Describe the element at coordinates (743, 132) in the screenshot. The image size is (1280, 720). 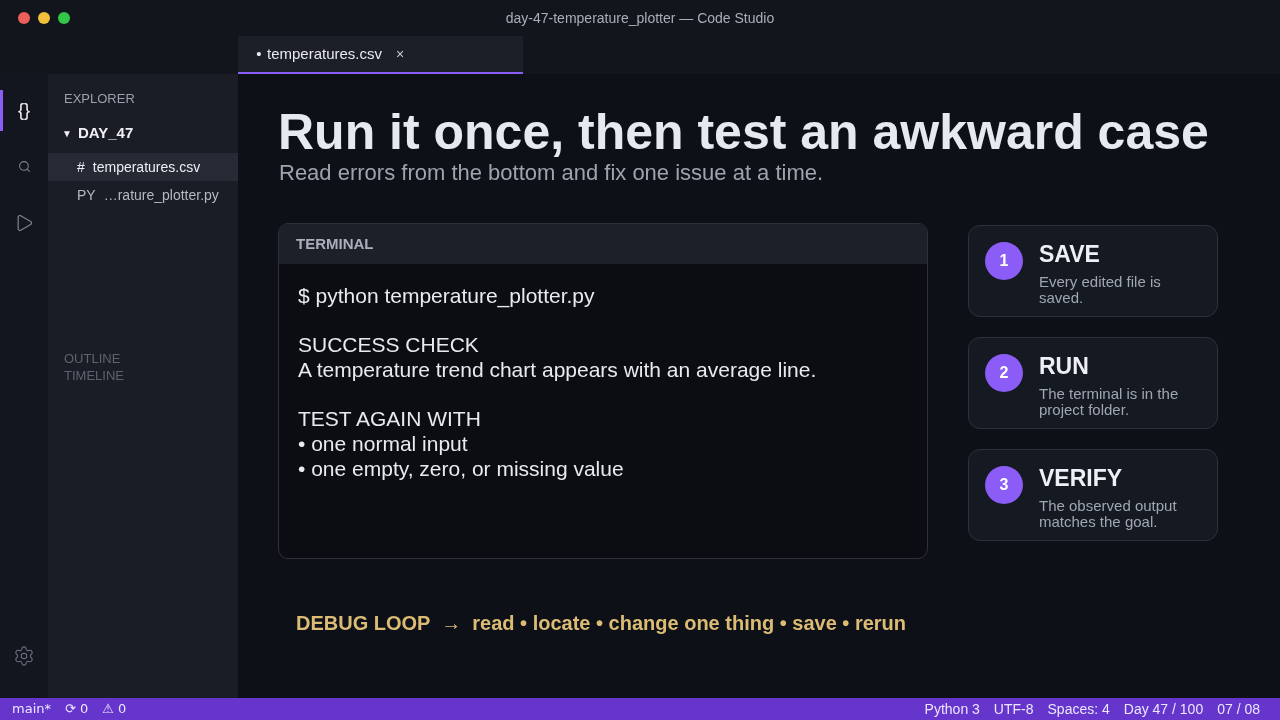
I see `page-heading: Run it once, then test an awkward case` at that location.